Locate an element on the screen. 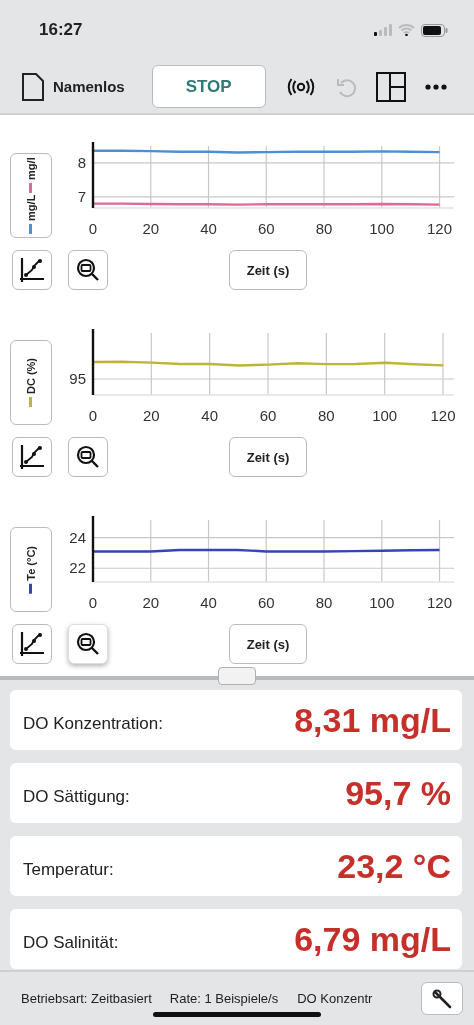  y-axis-button: DC (%) is located at coordinates (31, 382).